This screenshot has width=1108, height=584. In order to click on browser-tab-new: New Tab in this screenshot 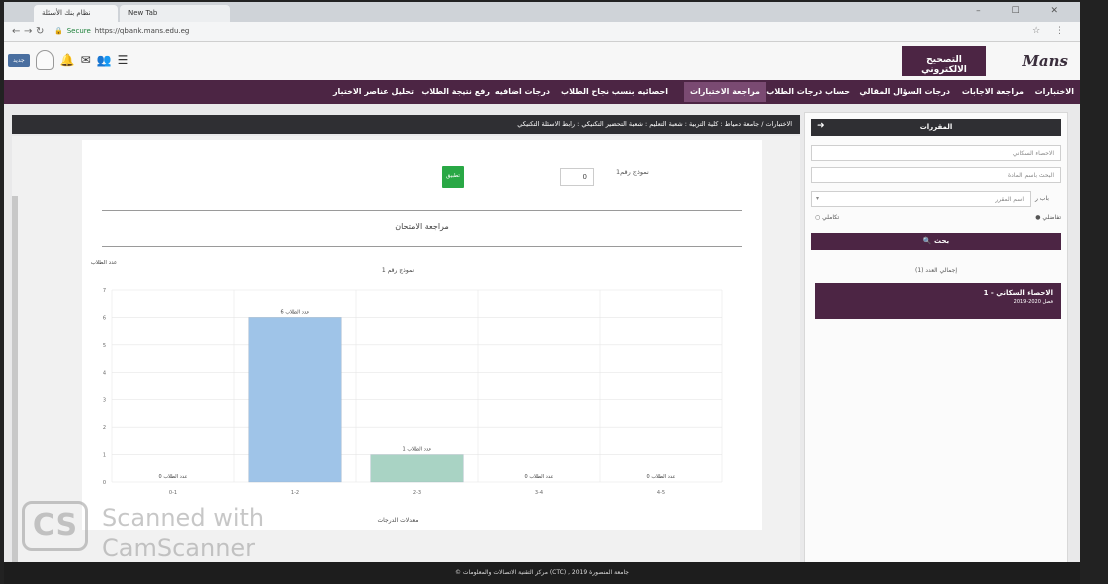, I will do `click(175, 13)`.